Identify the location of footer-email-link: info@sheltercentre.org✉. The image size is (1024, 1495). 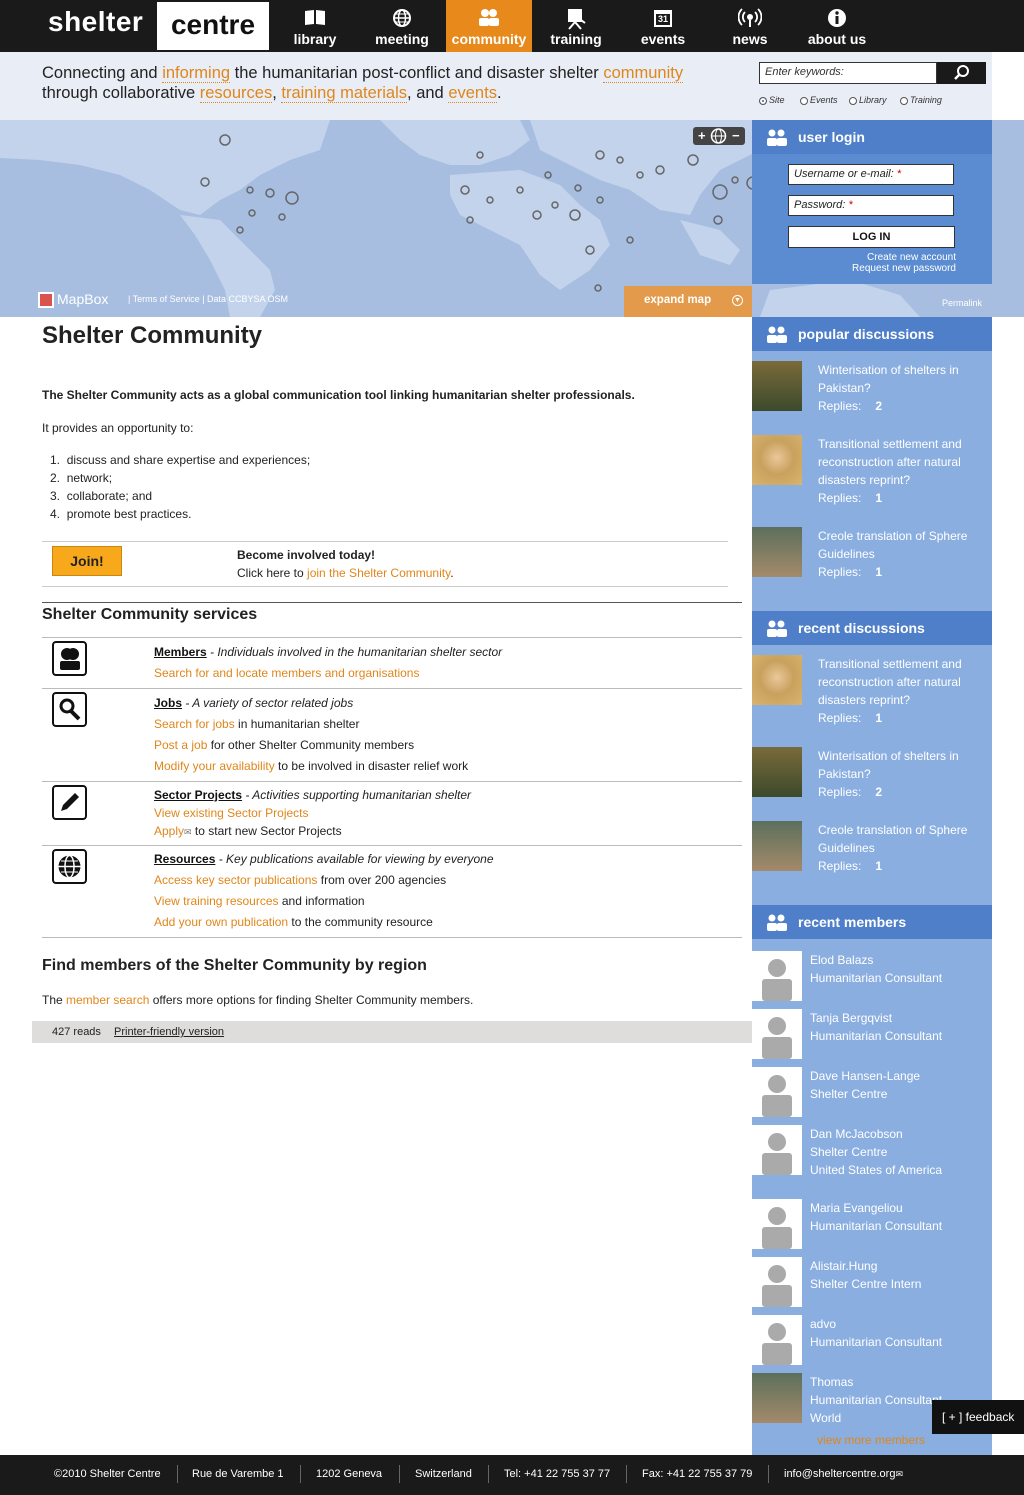
(843, 1474).